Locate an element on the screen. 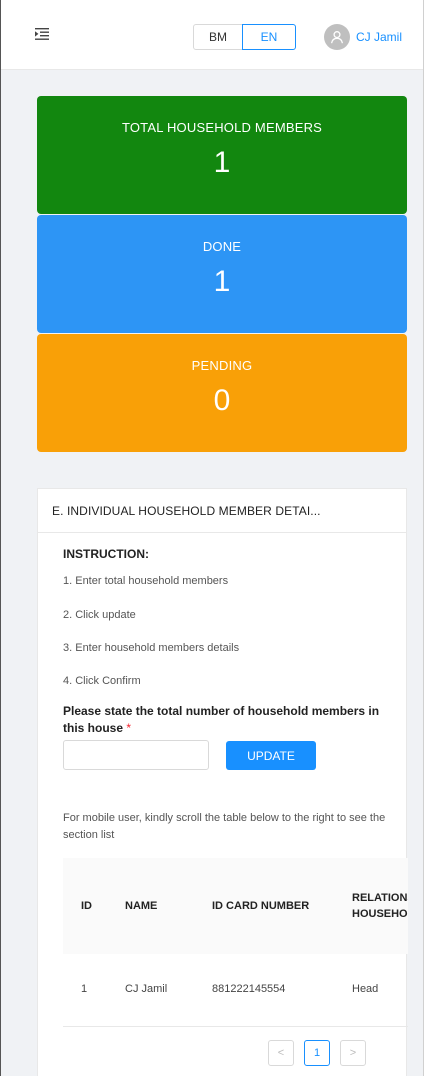 The height and width of the screenshot is (1076, 424). stat-pending: PENDING 0 is located at coordinates (222, 393).